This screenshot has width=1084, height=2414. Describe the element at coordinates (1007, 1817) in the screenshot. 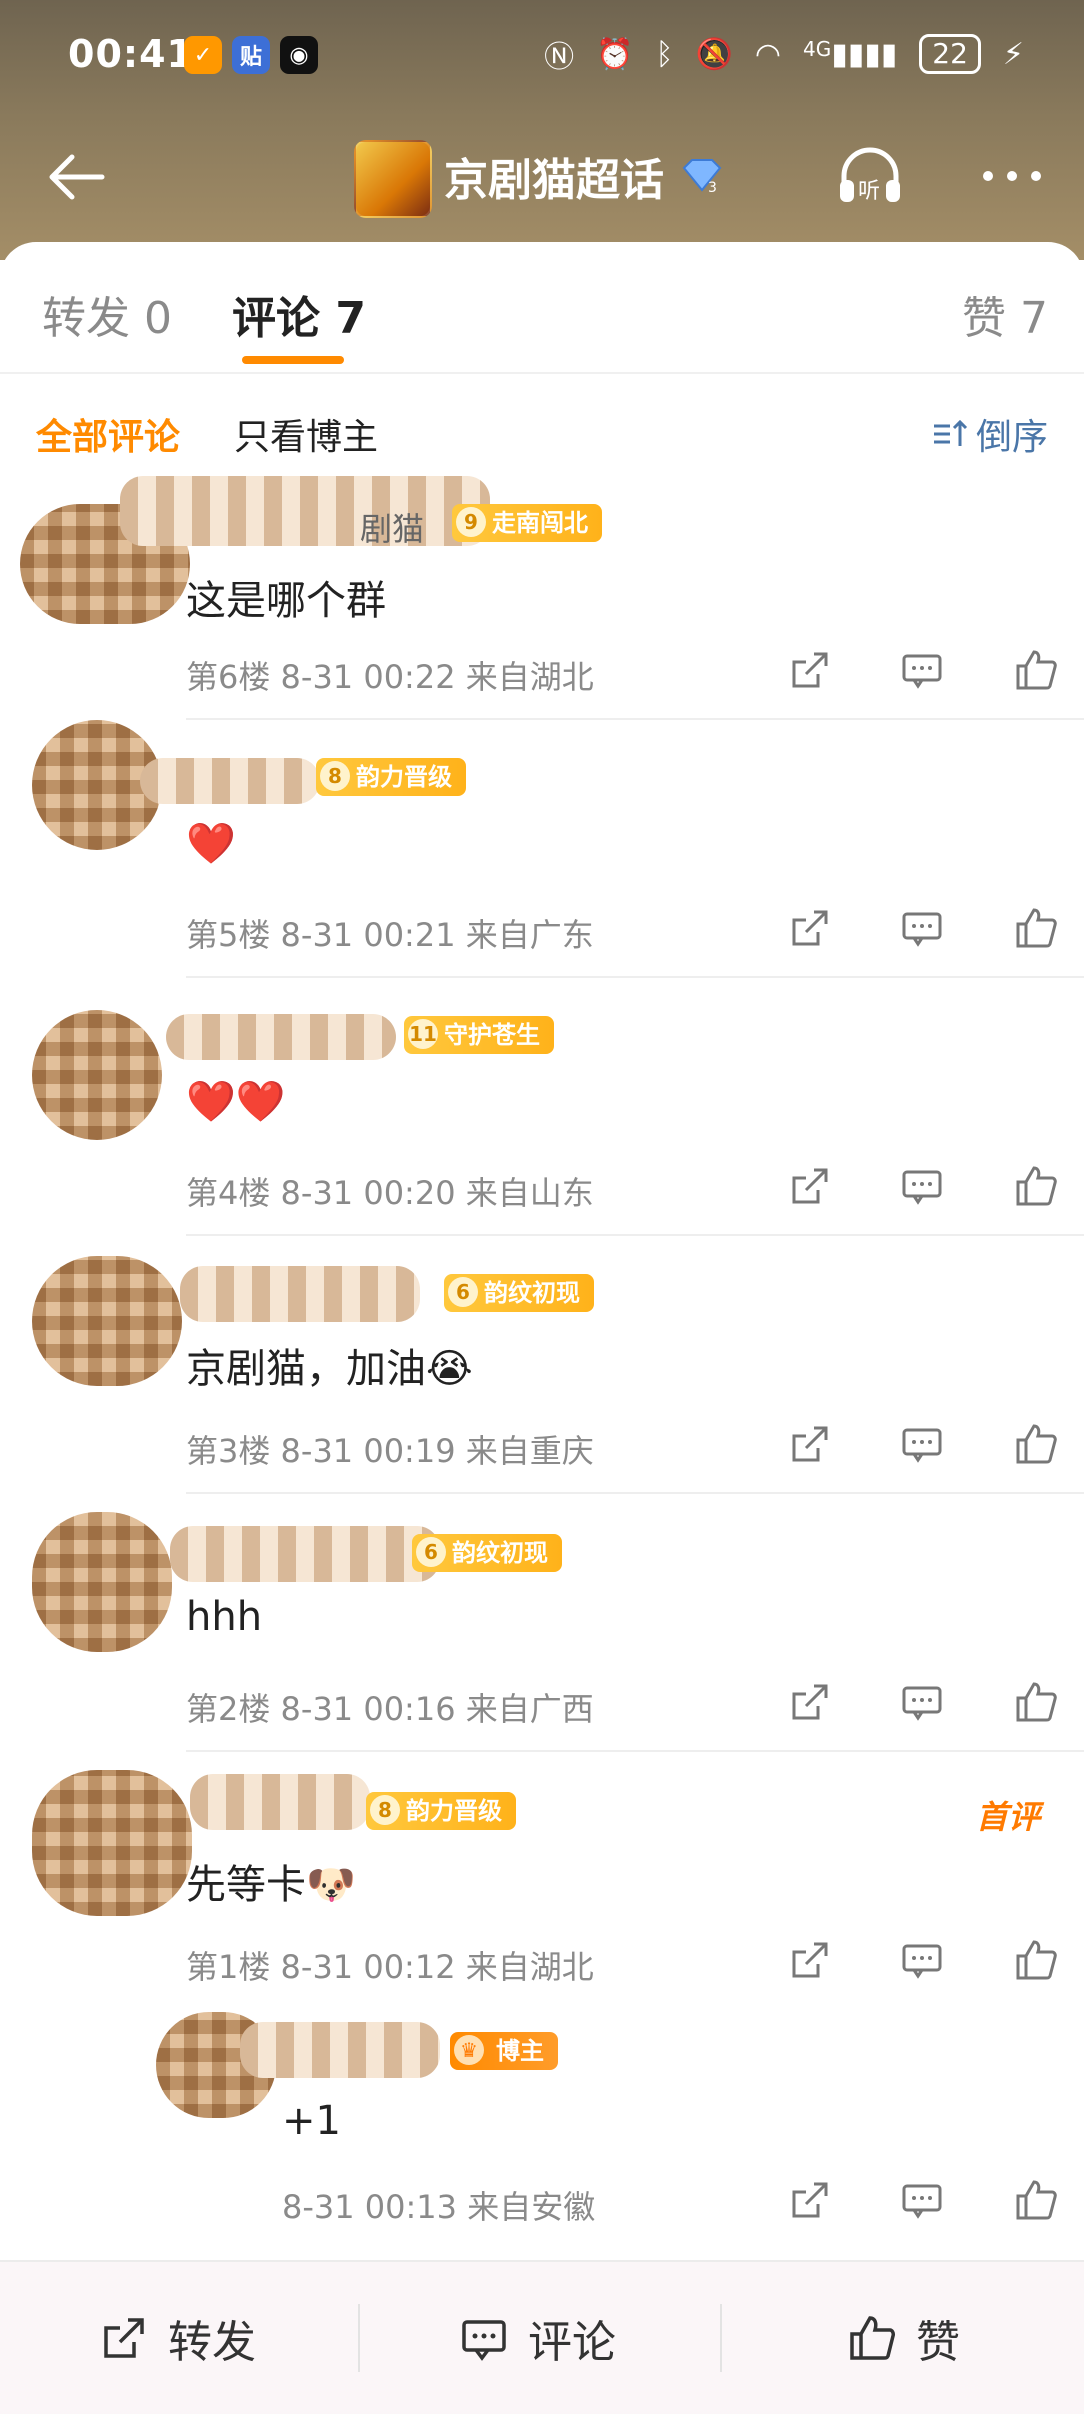

I see `first-comment-tag: 首评` at that location.